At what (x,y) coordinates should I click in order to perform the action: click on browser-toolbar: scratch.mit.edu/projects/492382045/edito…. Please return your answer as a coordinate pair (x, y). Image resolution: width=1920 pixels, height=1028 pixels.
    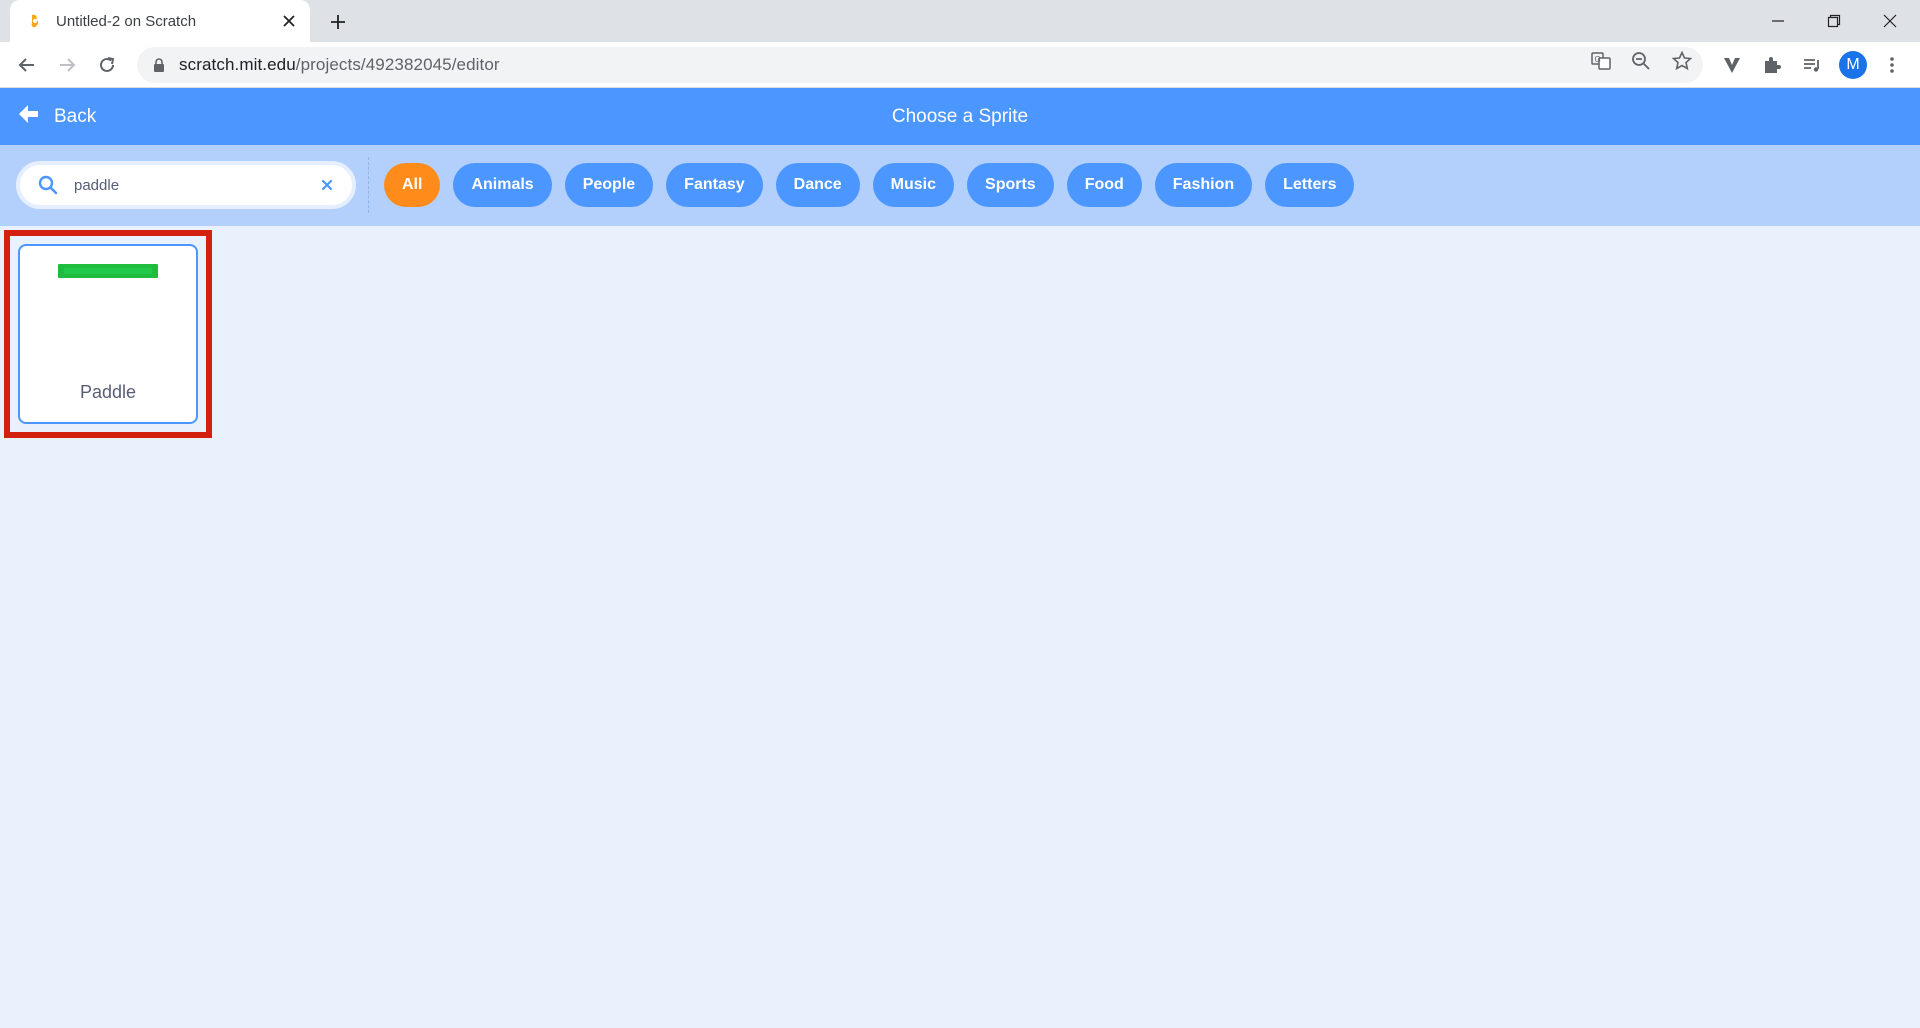
    Looking at the image, I should click on (960, 65).